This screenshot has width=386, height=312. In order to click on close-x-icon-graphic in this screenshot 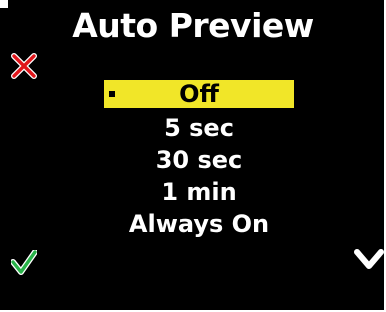, I will do `click(24, 66)`.